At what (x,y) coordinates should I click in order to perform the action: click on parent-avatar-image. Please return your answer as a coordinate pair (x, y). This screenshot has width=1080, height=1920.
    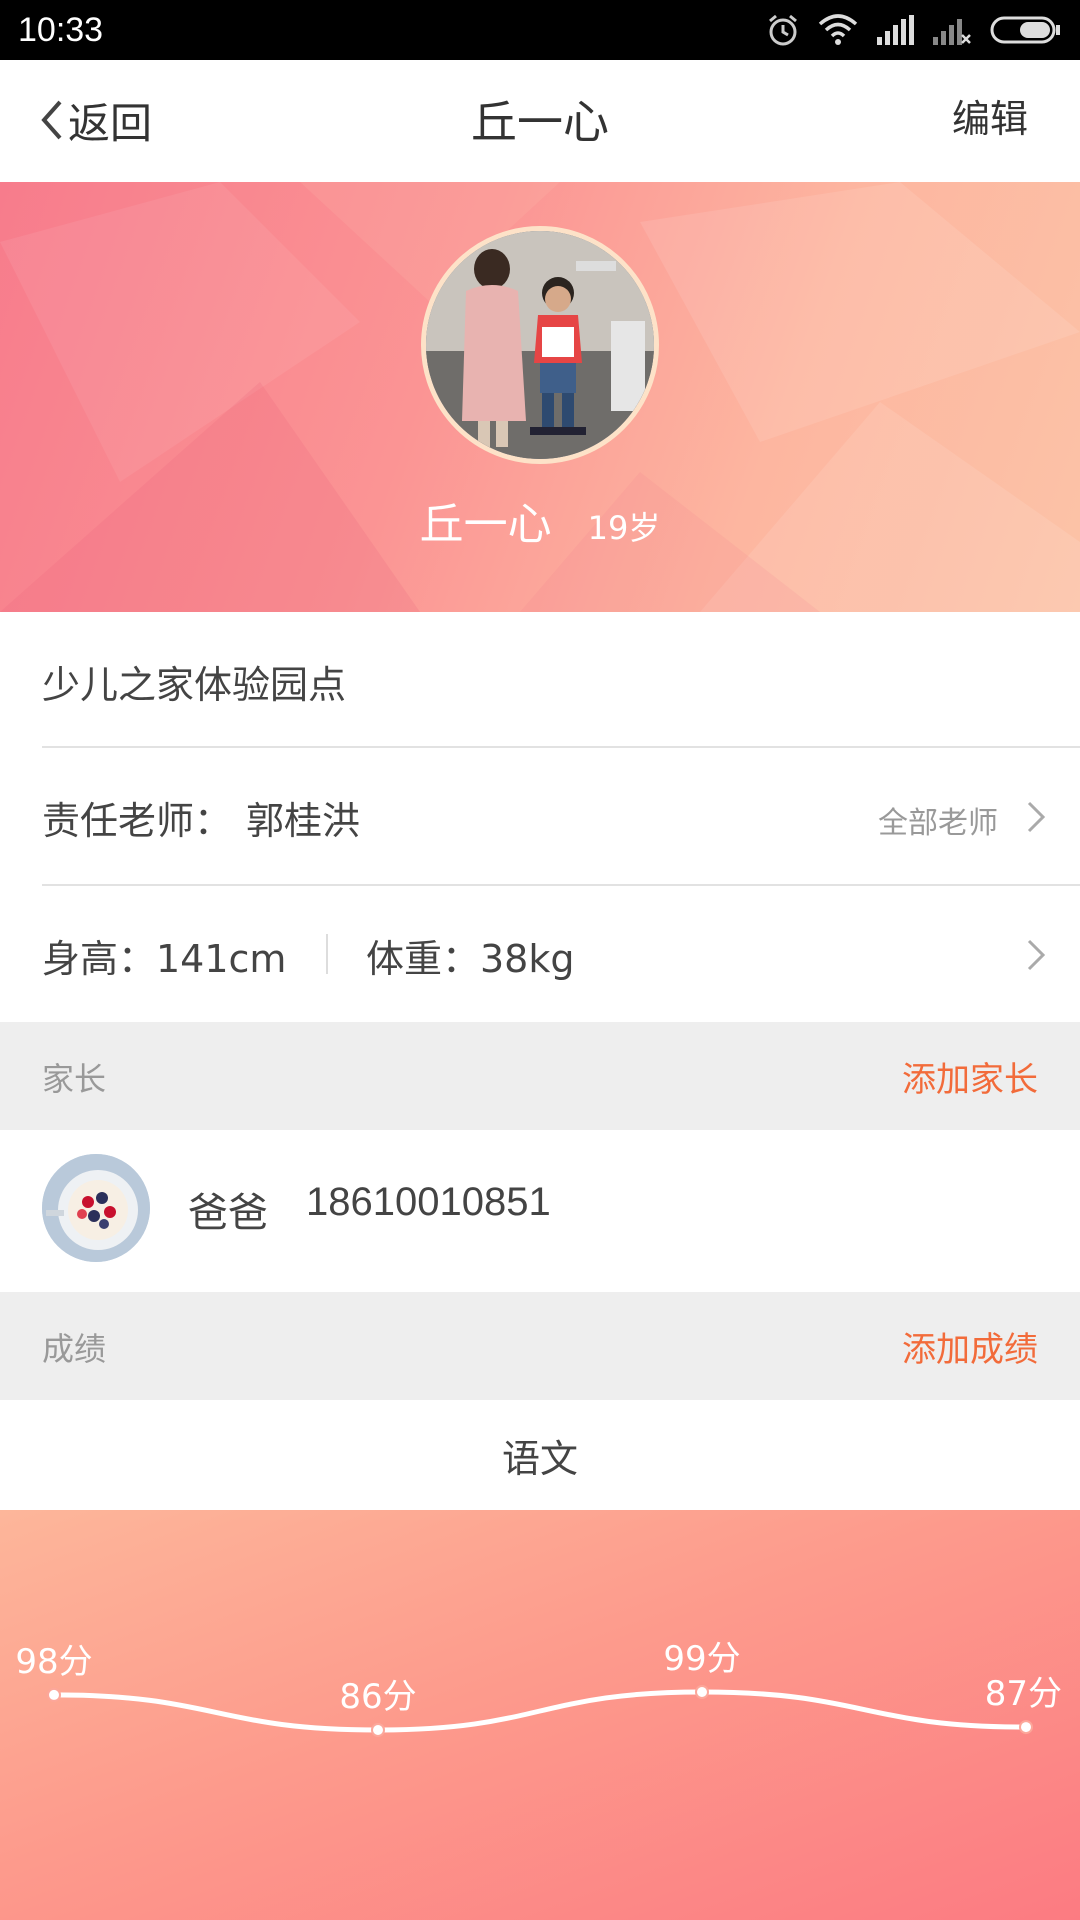
    Looking at the image, I should click on (96, 1208).